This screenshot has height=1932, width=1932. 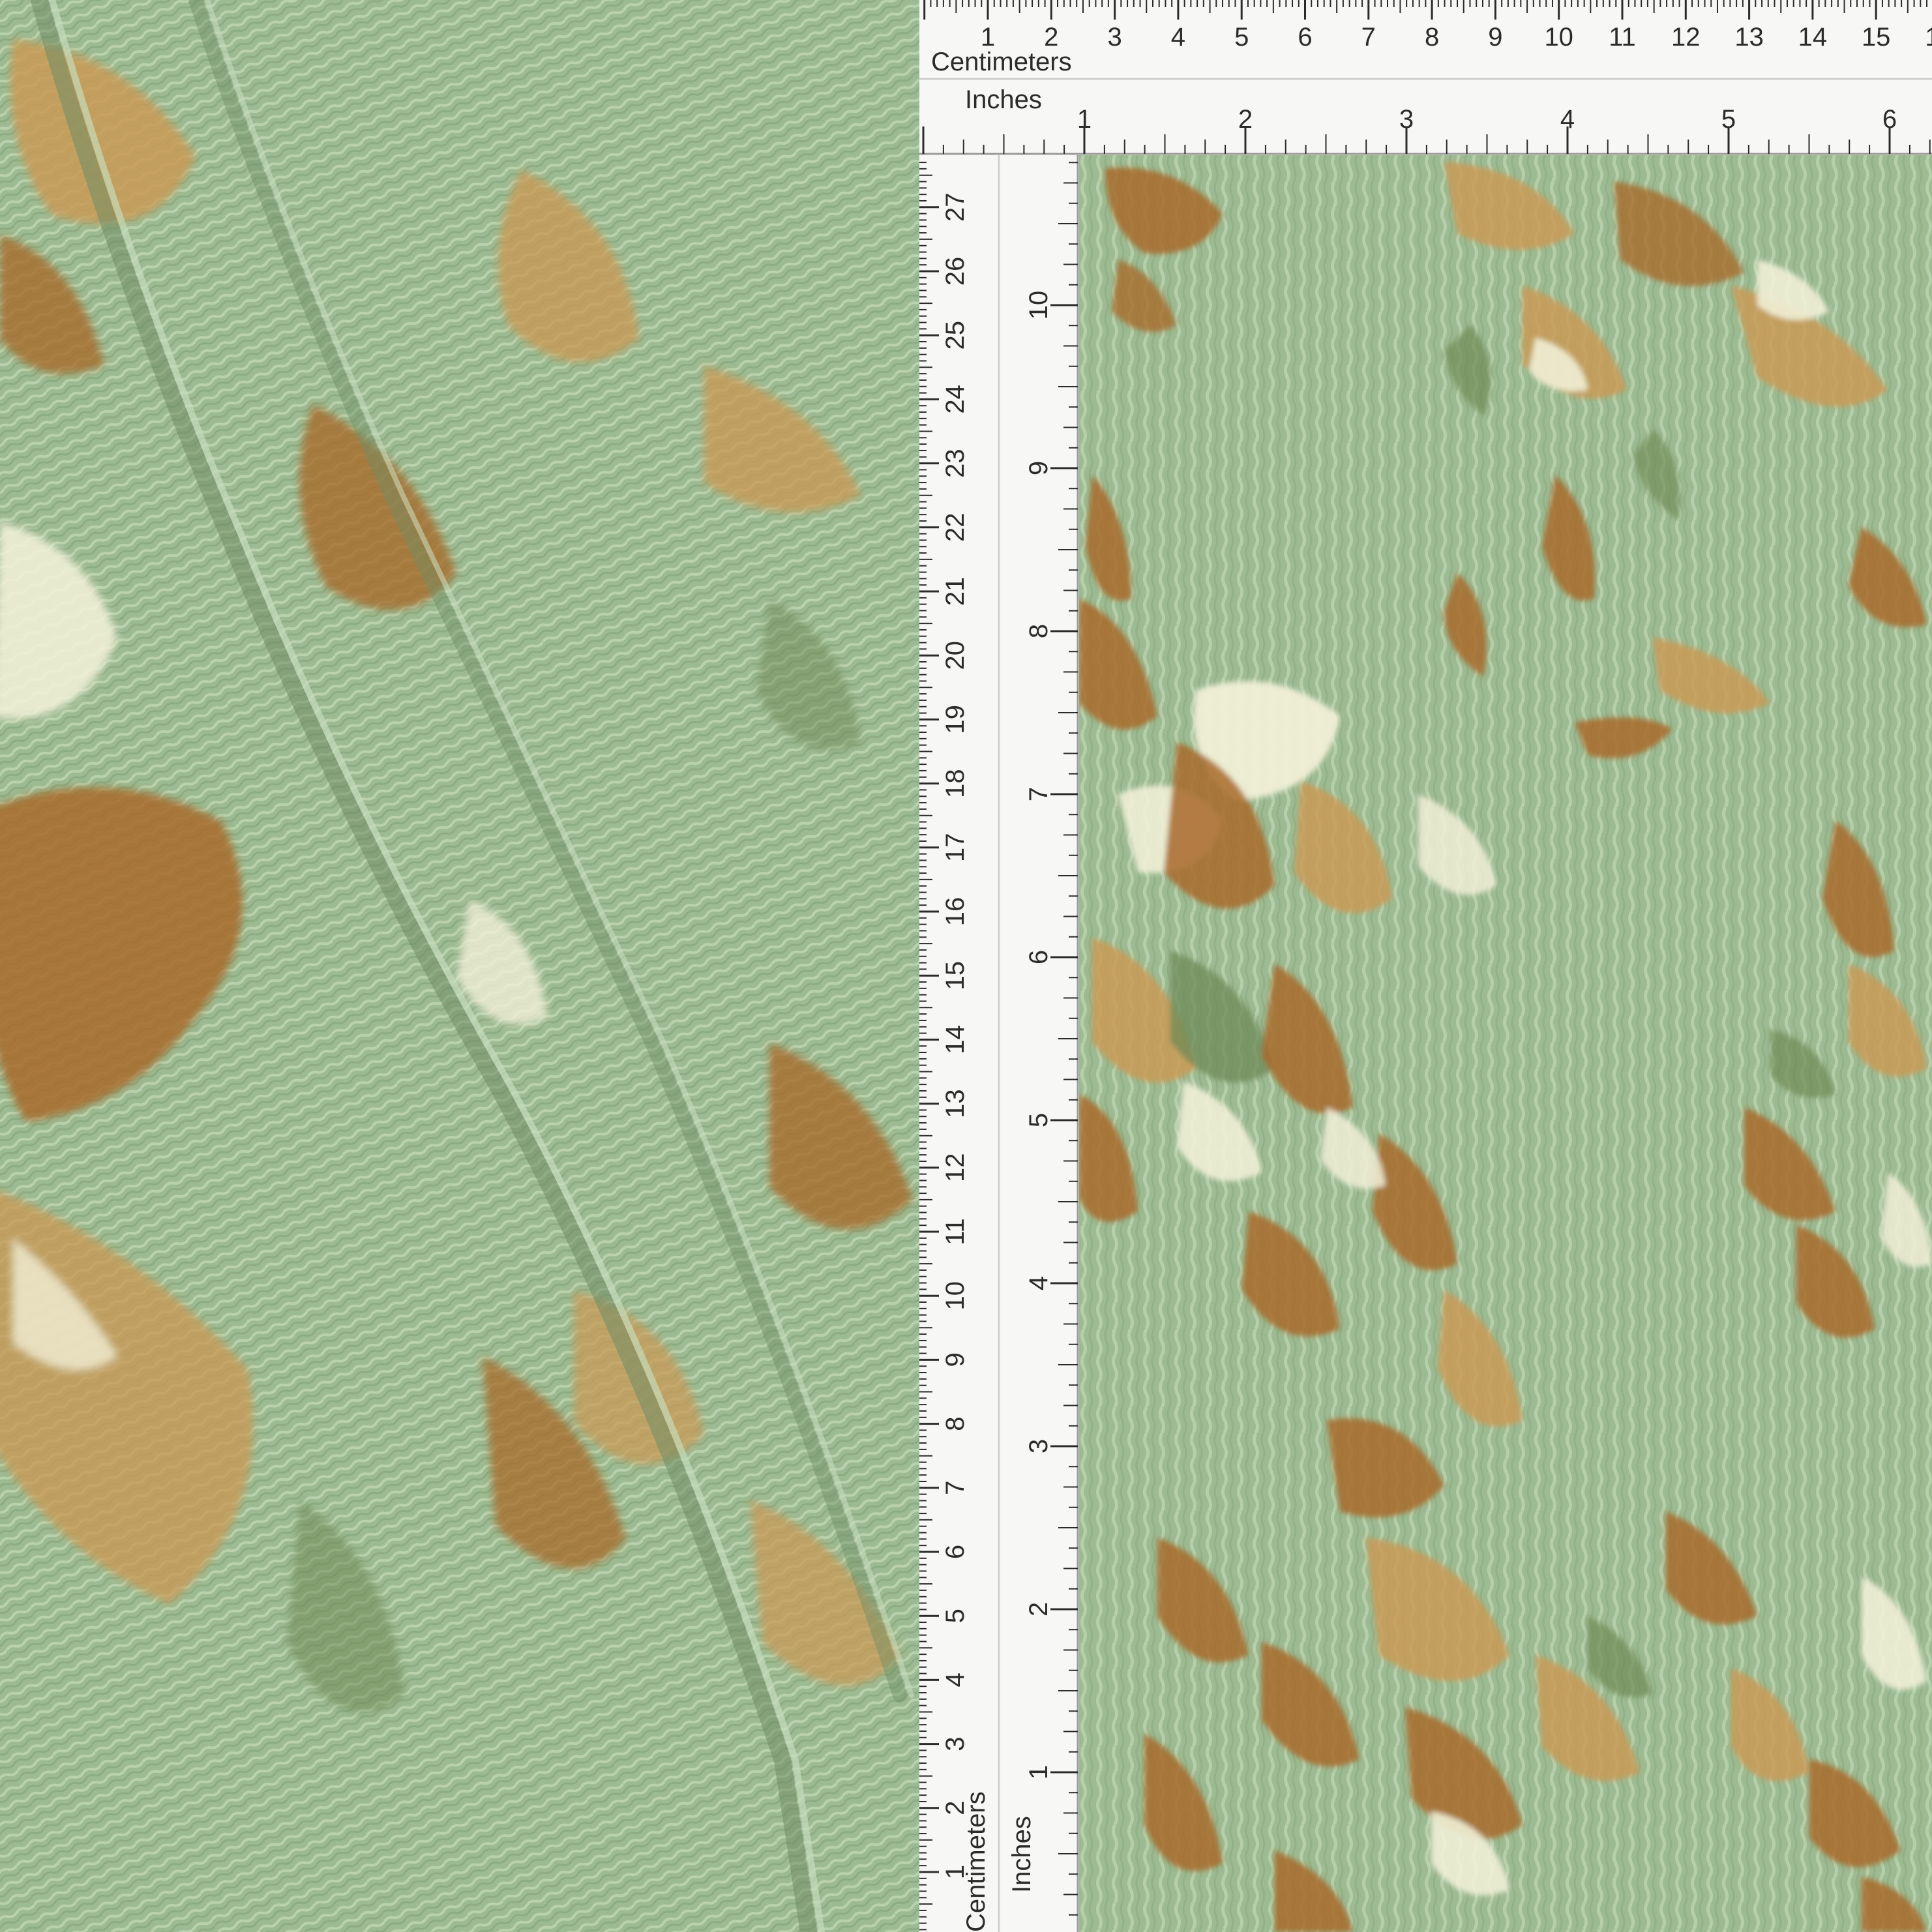 I want to click on side-cm-number: 19, so click(x=955, y=719).